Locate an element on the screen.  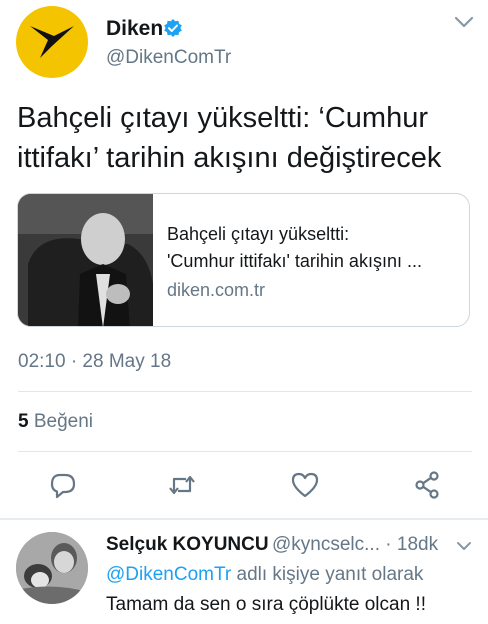
tweet-text-line2: ittifakı’ tarihin akışını değiştirecek is located at coordinates (229, 158).